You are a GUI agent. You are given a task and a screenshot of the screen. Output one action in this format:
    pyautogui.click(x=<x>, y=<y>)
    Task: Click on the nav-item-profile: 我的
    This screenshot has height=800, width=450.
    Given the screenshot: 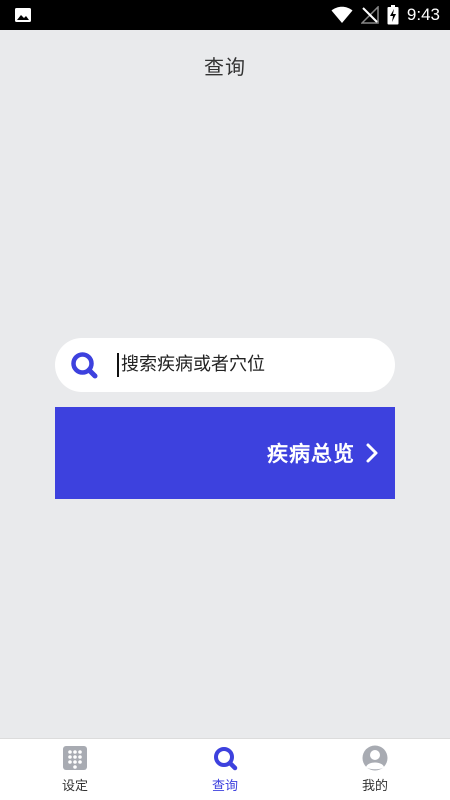 What is the action you would take?
    pyautogui.click(x=375, y=769)
    